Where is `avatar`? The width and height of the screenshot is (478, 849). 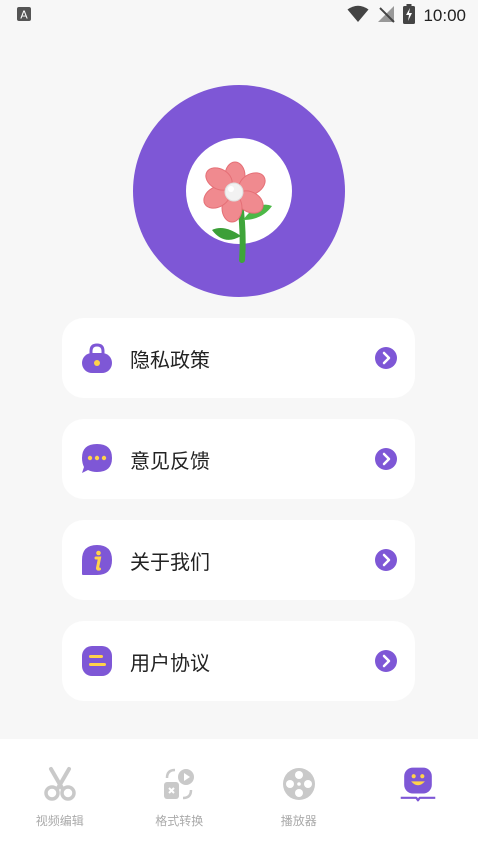
avatar is located at coordinates (239, 191).